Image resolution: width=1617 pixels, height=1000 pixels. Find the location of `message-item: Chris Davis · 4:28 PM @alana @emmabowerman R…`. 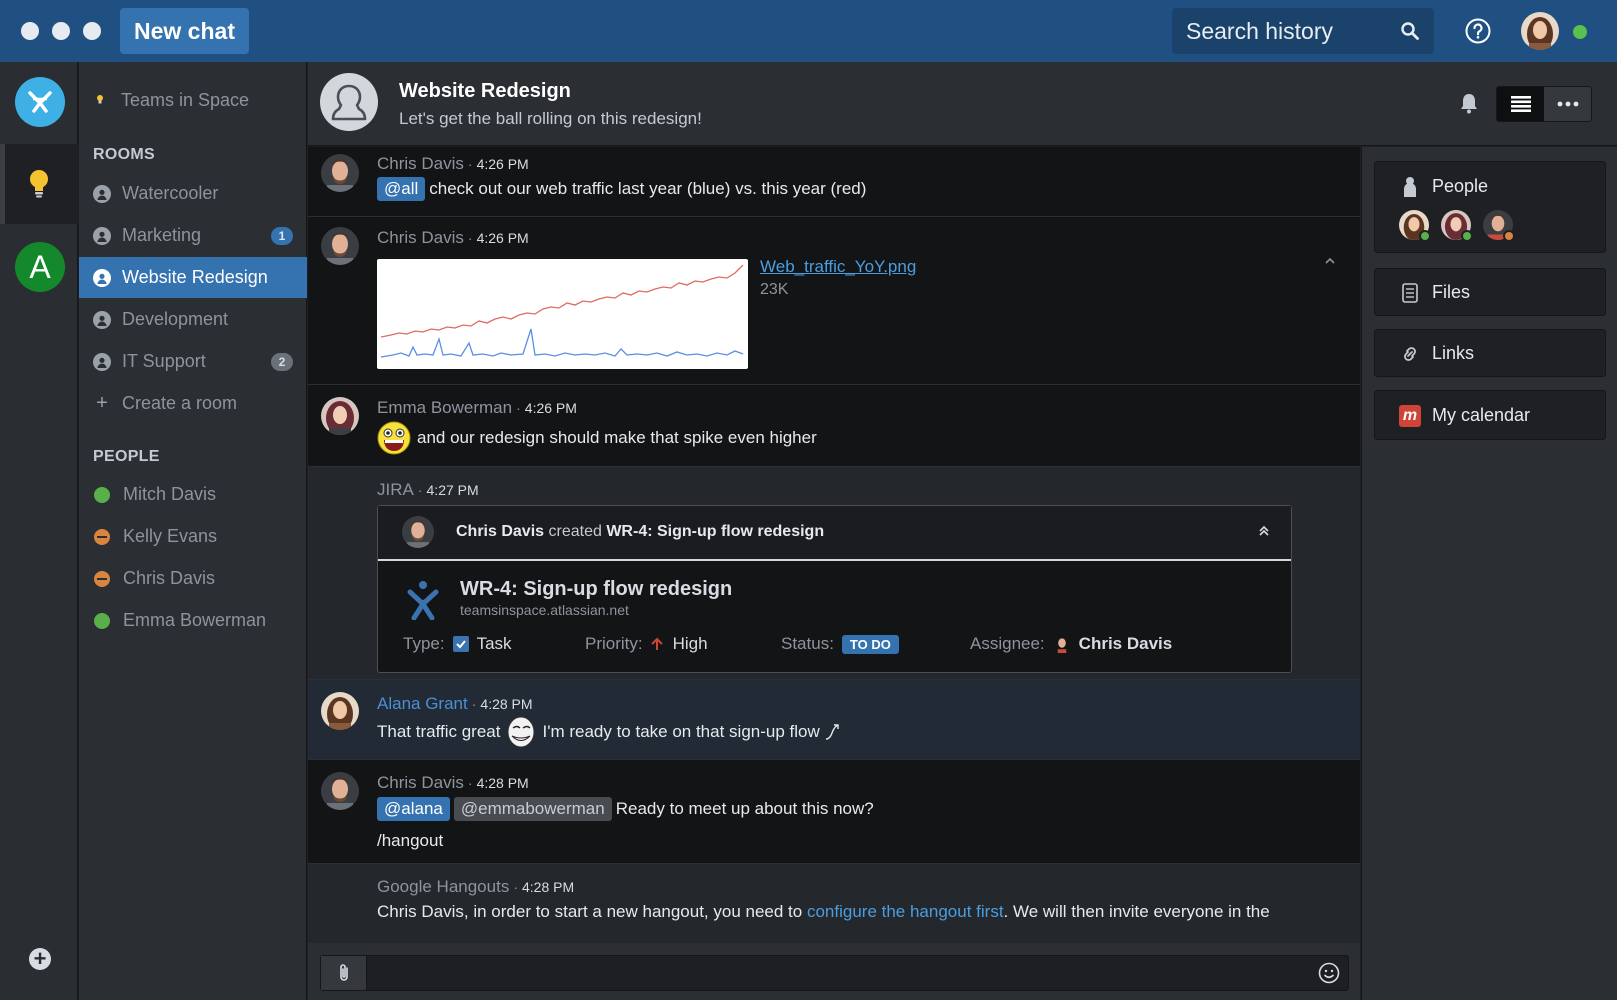

message-item: Chris Davis · 4:28 PM @alana @emmabowerman R… is located at coordinates (834, 812).